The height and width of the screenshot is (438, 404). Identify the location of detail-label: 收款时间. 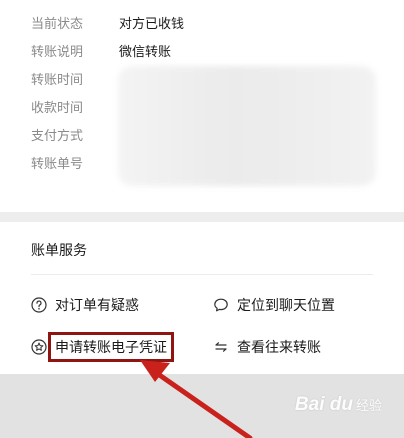
(57, 108).